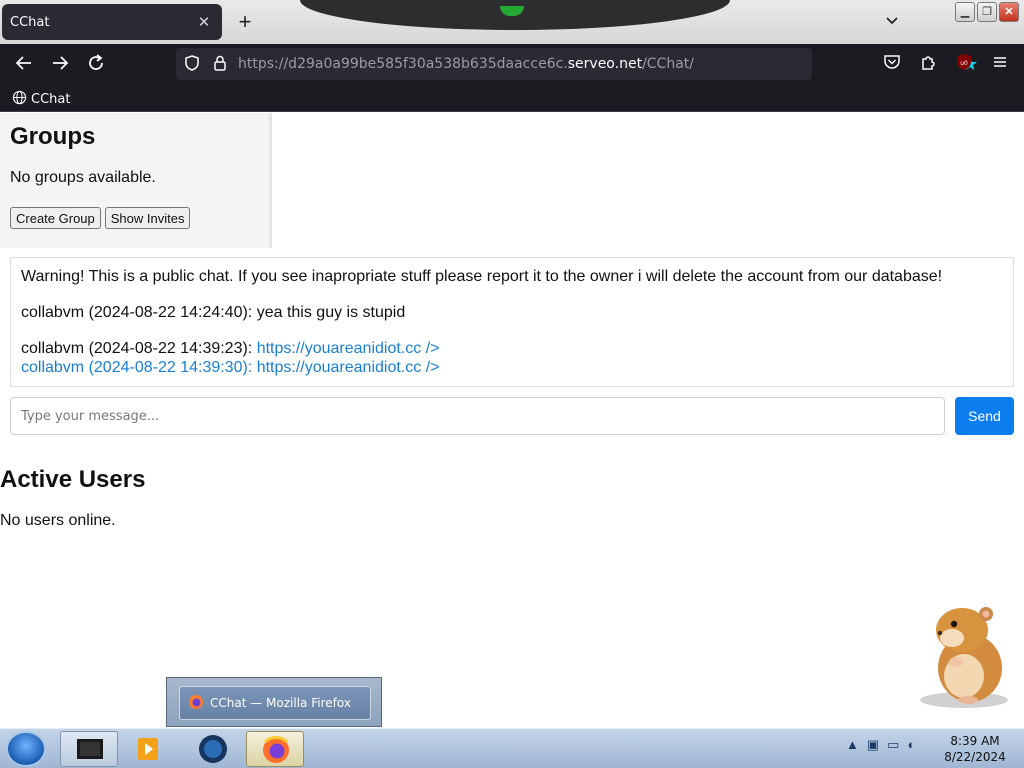 This screenshot has height=768, width=1024. What do you see at coordinates (873, 745) in the screenshot?
I see `network-tray-icon: ▣` at bounding box center [873, 745].